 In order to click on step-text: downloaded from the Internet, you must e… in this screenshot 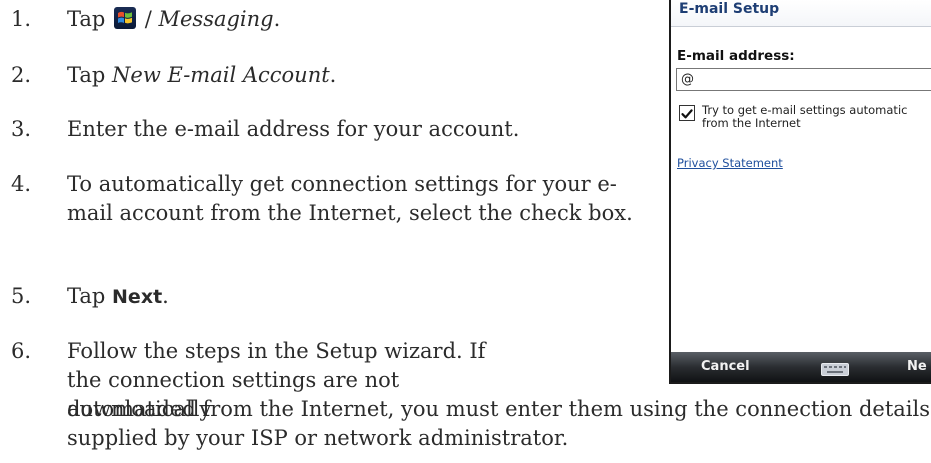, I will do `click(498, 423)`.